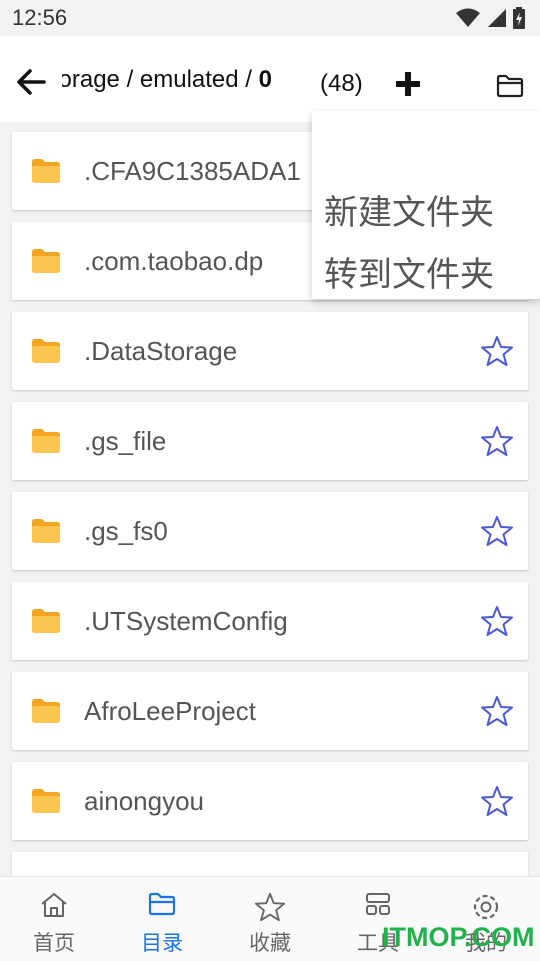  What do you see at coordinates (378, 904) in the screenshot?
I see `tools-icon` at bounding box center [378, 904].